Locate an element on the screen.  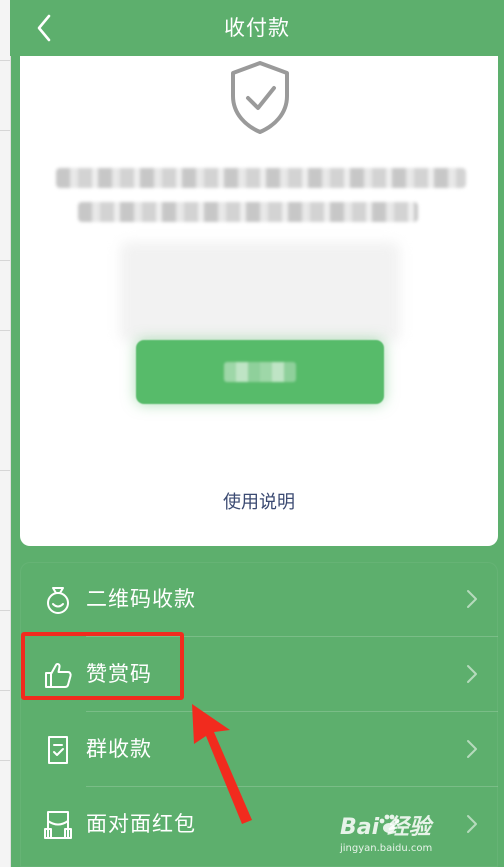
menu-item-label: 群收款 is located at coordinates (119, 749).